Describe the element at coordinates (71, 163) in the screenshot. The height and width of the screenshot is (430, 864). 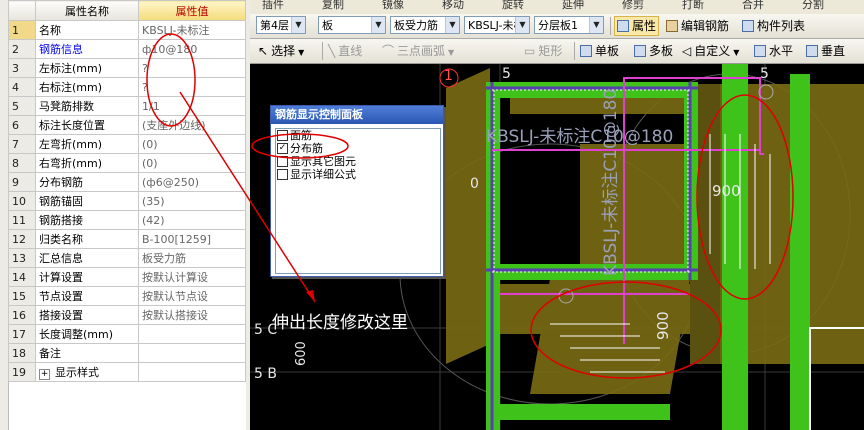
I see `property-name-text: 右弯折(mm)` at that location.